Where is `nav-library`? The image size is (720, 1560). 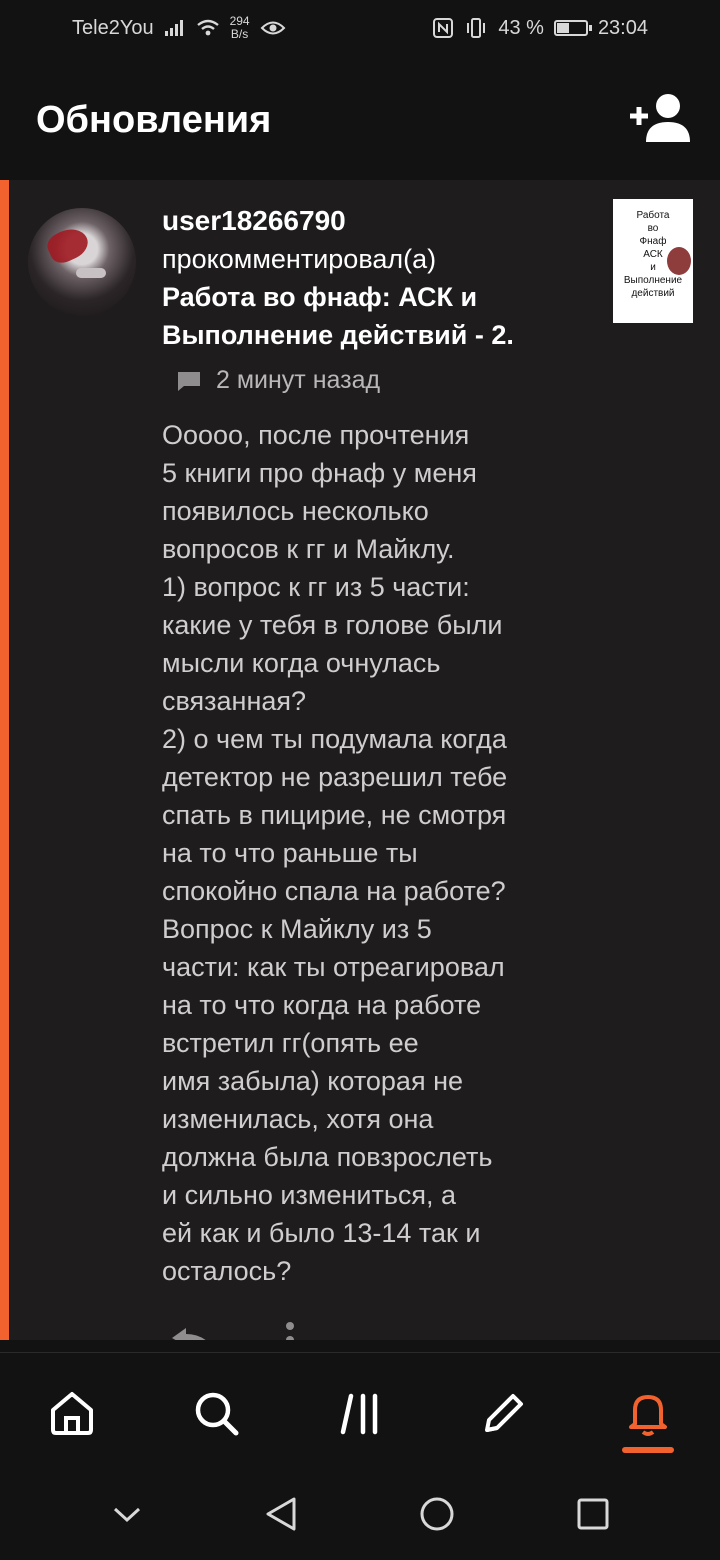 nav-library is located at coordinates (360, 1413).